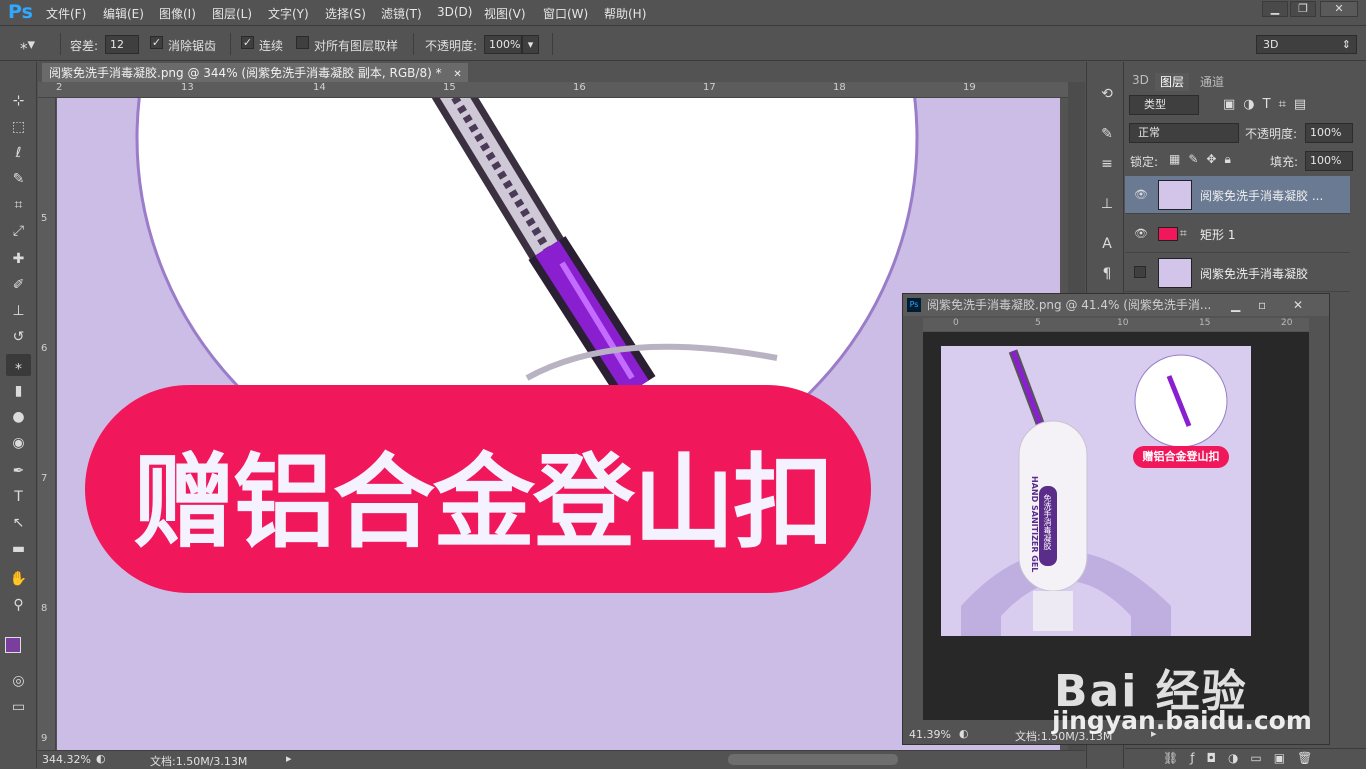 The width and height of the screenshot is (1366, 769). I want to click on quick-mask-icon: ◎, so click(18, 681).